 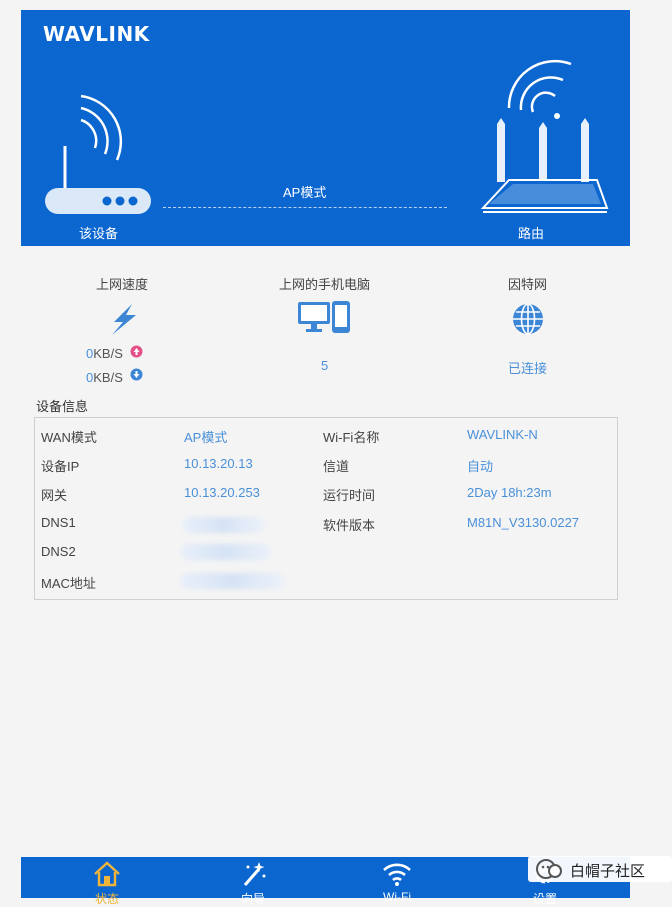 What do you see at coordinates (325, 284) in the screenshot?
I see `clients-title: 上网的手机电脑` at bounding box center [325, 284].